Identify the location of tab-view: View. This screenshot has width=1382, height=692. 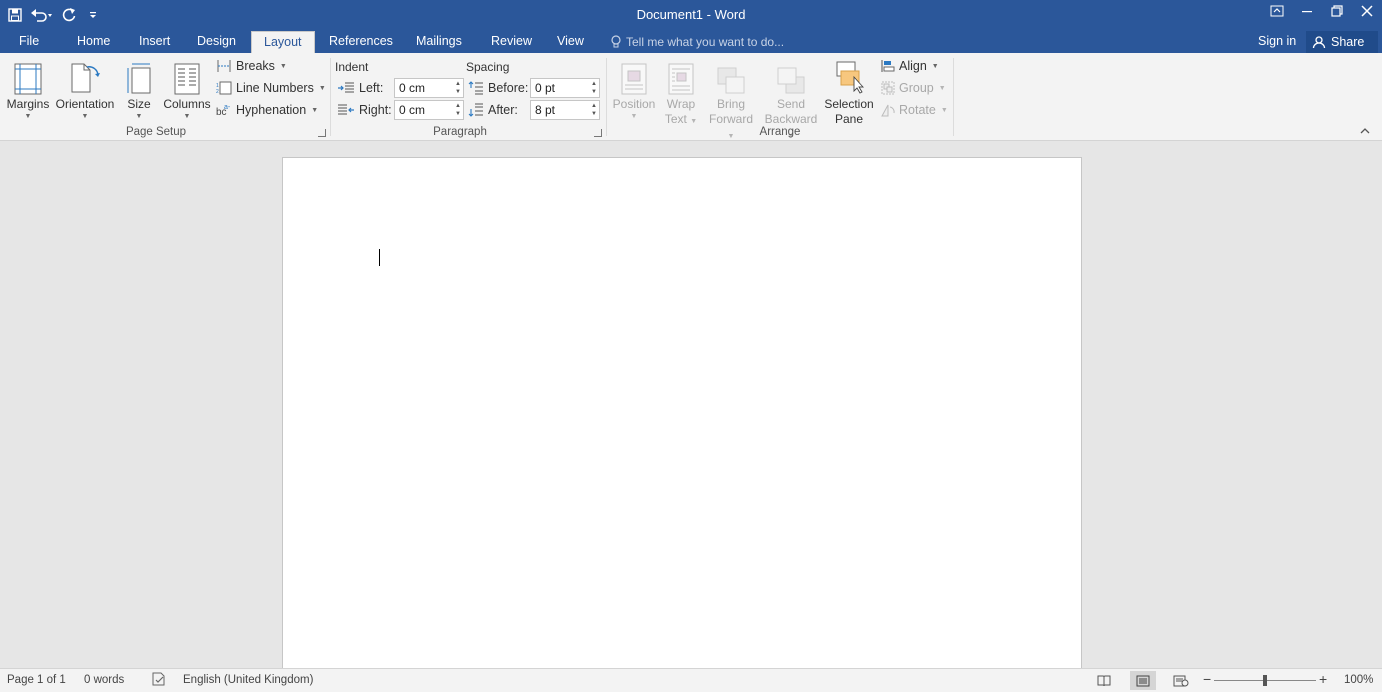
(570, 42).